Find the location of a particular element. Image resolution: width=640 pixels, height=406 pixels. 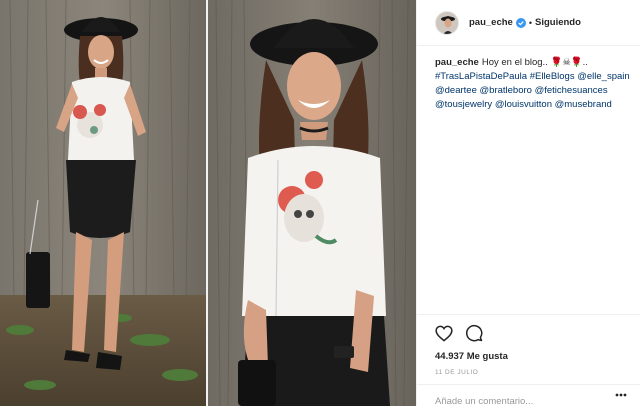

comment-bubble-icon is located at coordinates (474, 333).